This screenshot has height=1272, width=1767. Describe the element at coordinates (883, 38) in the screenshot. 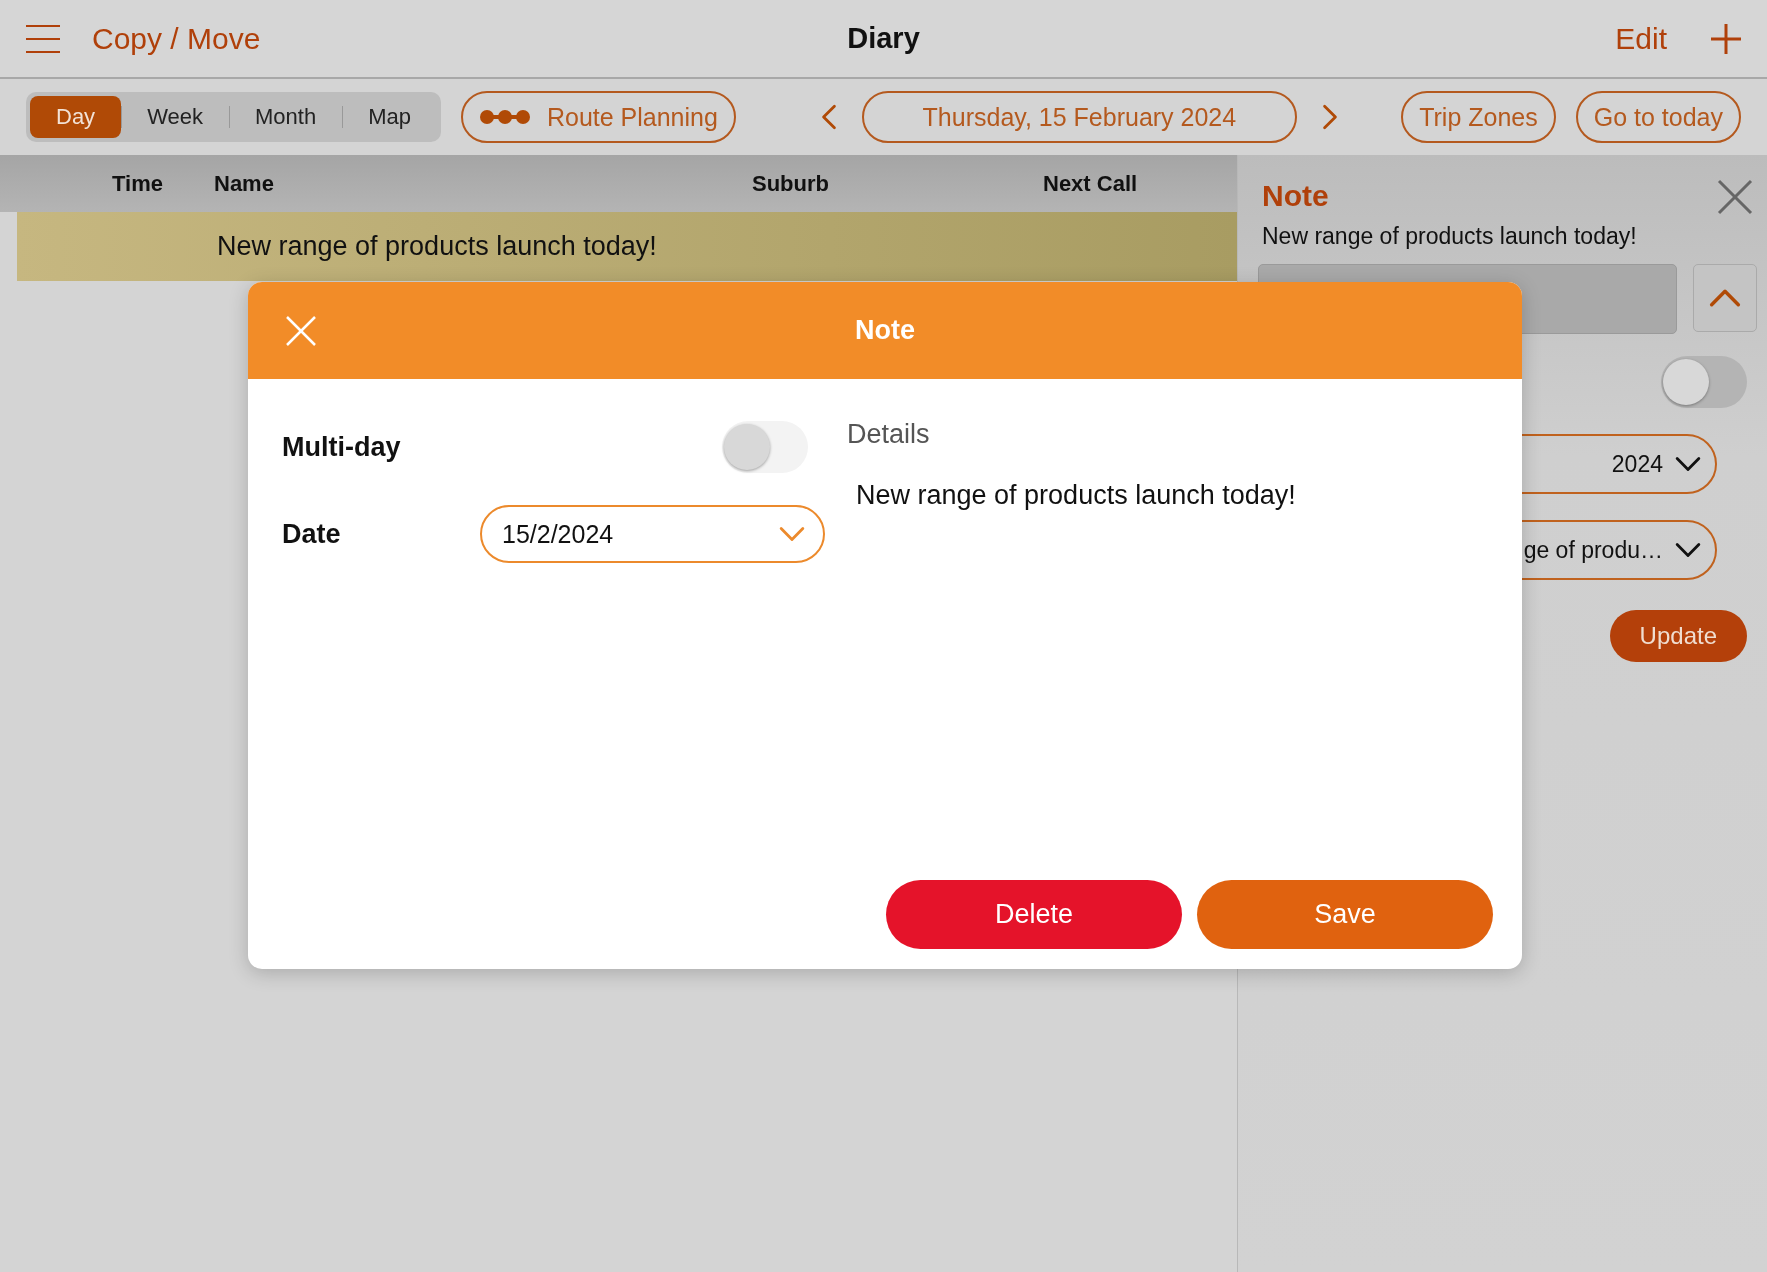

I see `page-title: Diary` at that location.